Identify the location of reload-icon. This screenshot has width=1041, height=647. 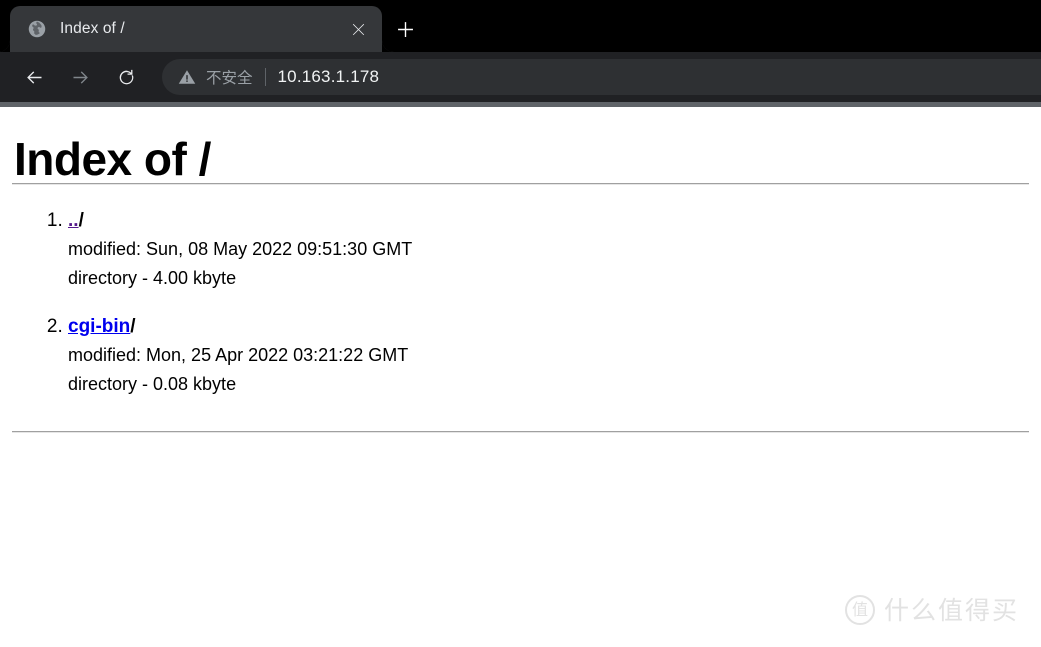
(126, 76).